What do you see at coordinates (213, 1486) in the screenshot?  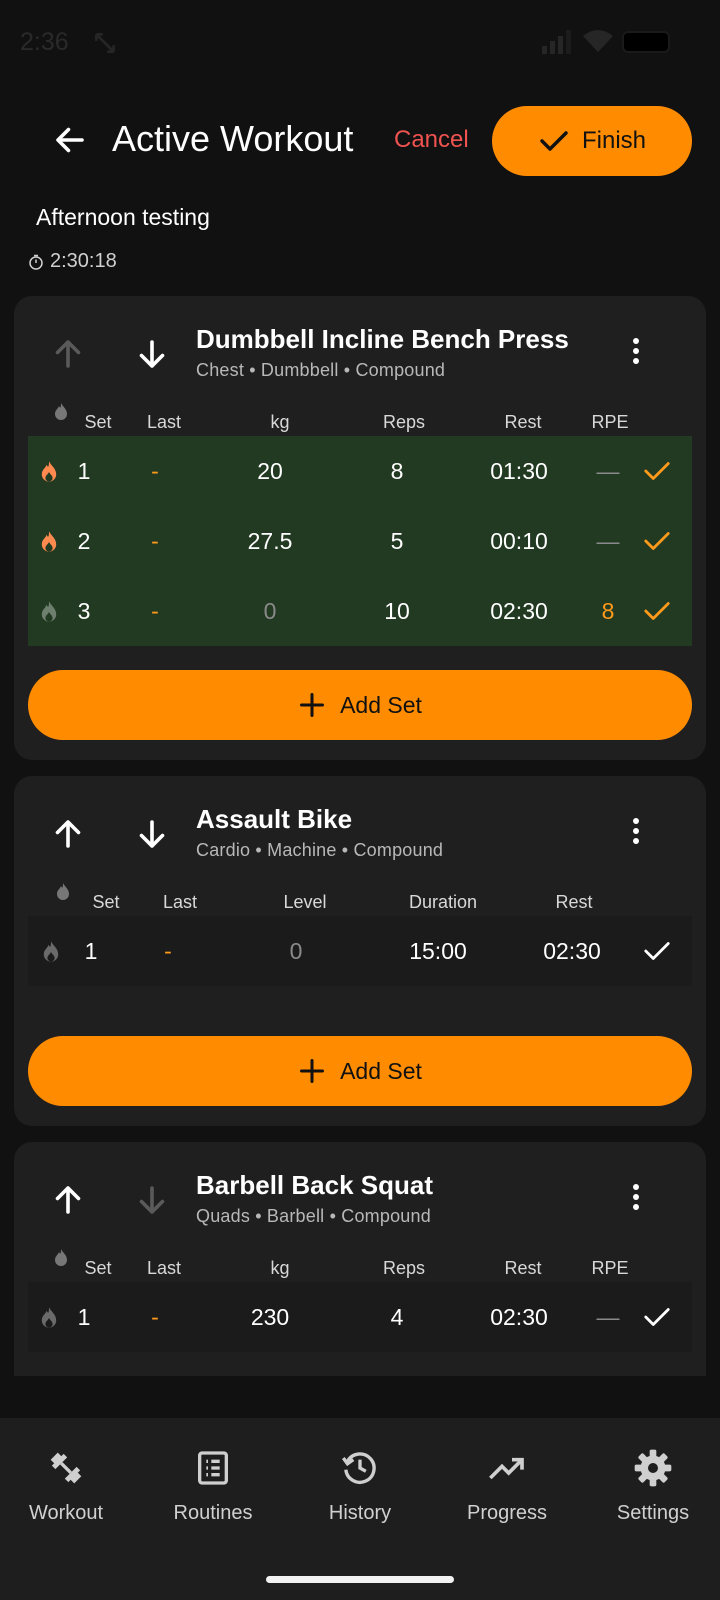 I see `nav-item-routines: Routines` at bounding box center [213, 1486].